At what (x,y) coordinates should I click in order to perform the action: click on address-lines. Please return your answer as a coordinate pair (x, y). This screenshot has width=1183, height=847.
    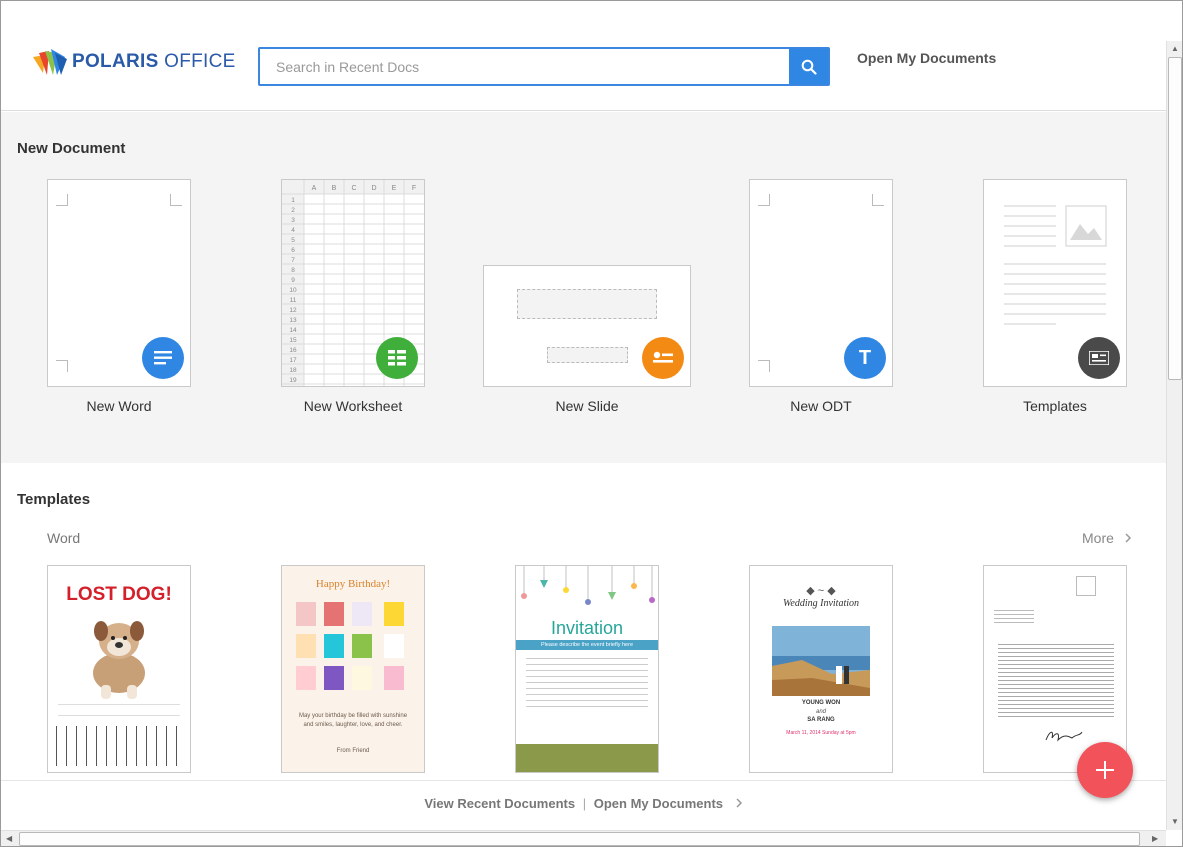
    Looking at the image, I should click on (1014, 617).